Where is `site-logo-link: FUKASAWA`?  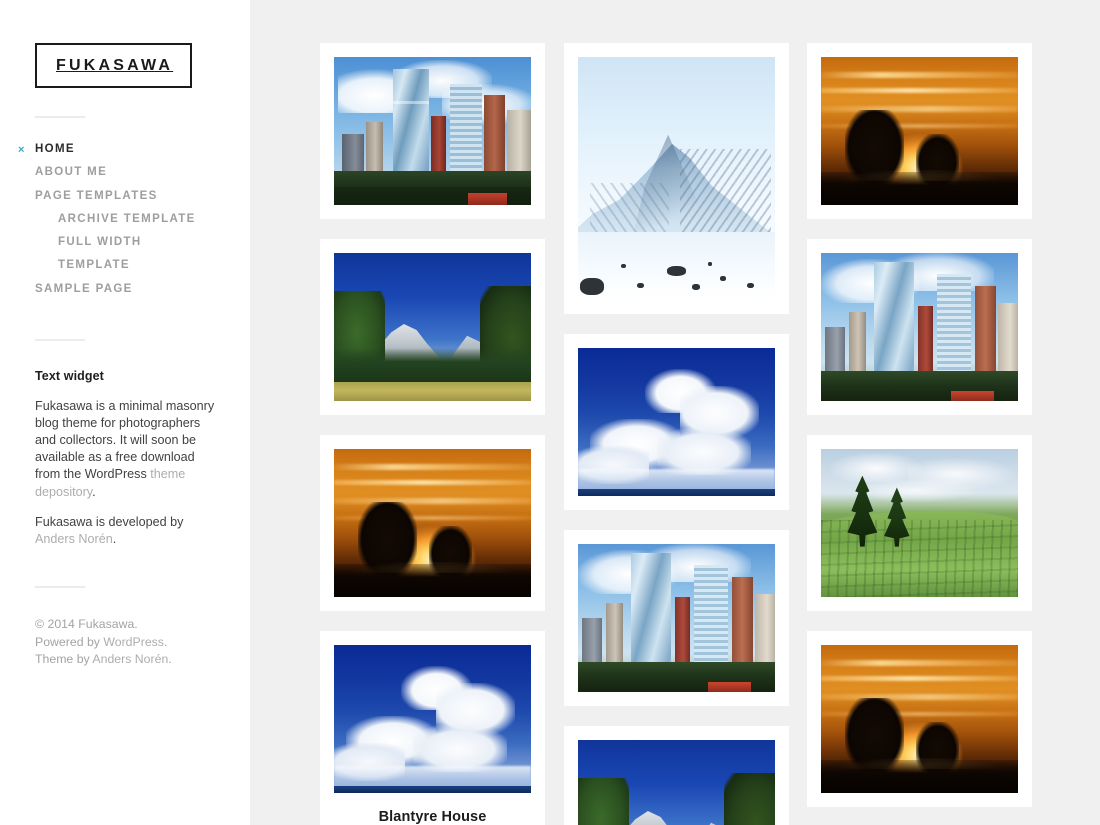
site-logo-link: FUKASAWA is located at coordinates (114, 65).